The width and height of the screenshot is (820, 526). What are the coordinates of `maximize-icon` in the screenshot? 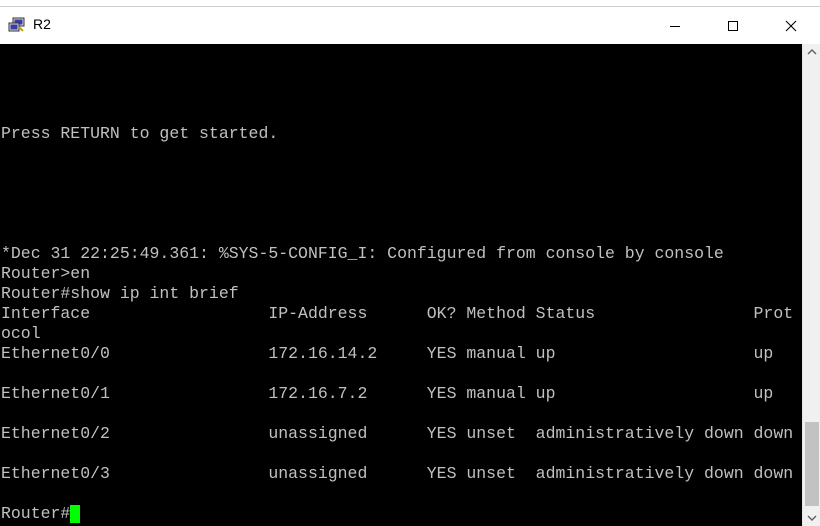 It's located at (733, 25).